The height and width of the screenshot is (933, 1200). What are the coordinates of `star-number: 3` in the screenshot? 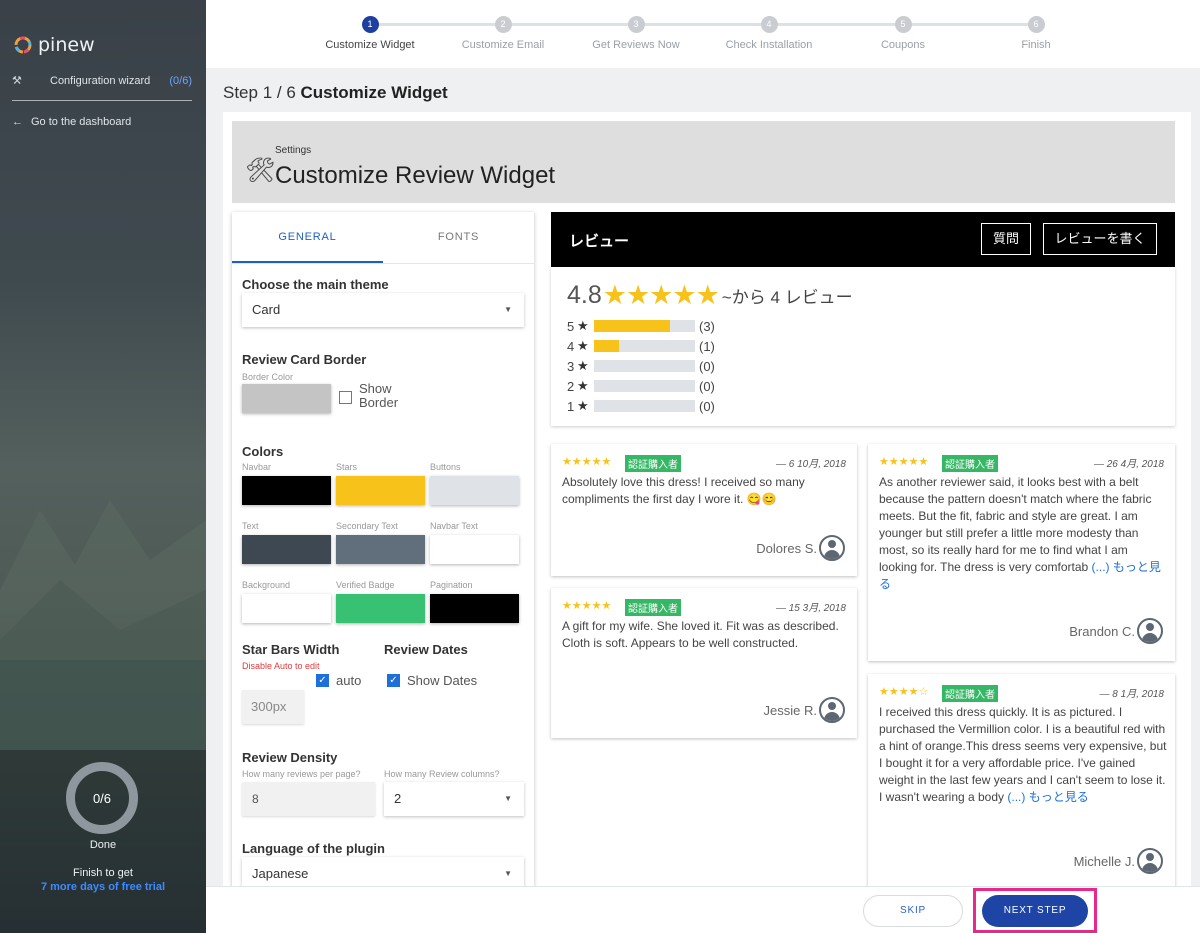 It's located at (571, 366).